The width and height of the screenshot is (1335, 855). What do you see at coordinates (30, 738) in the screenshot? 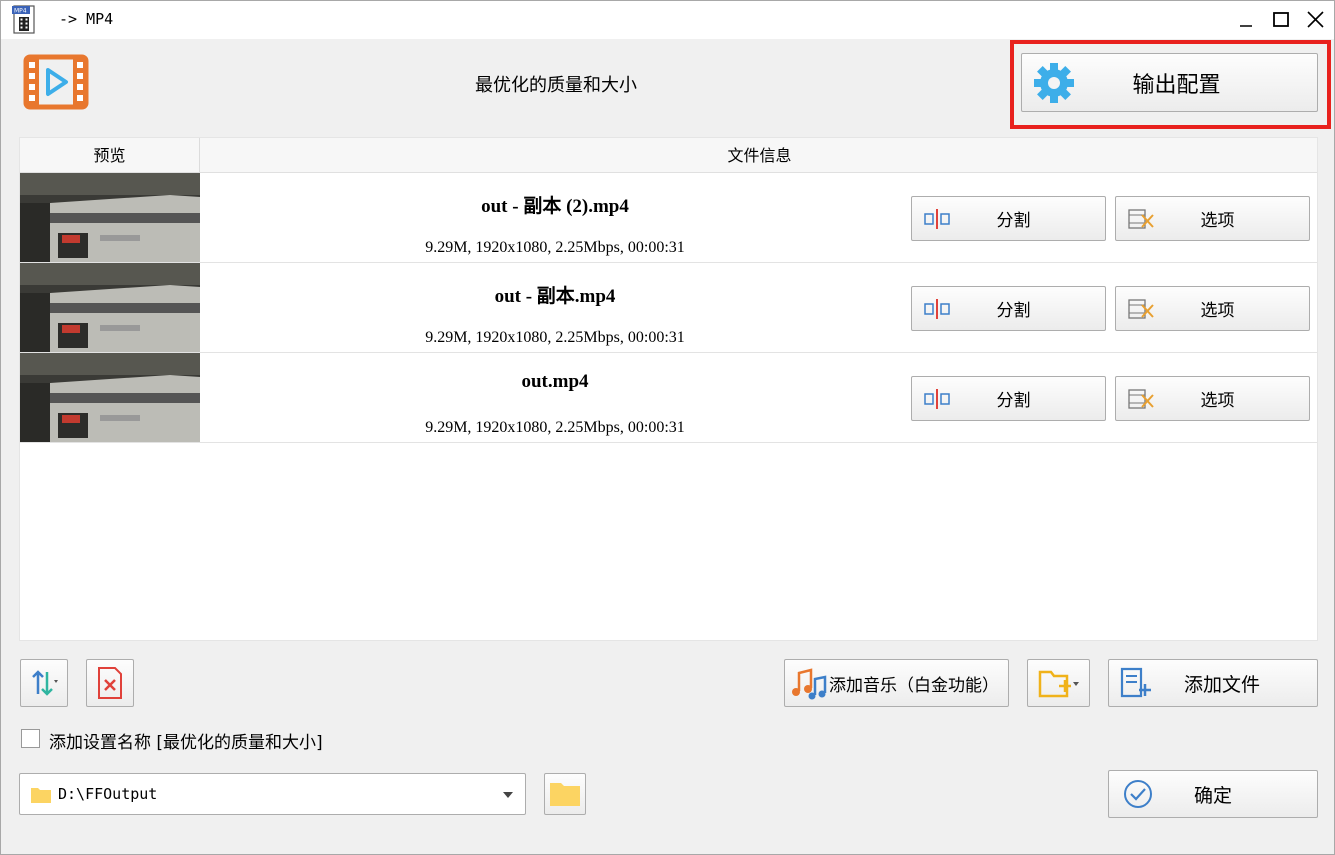
I see `add-name-checkbox` at bounding box center [30, 738].